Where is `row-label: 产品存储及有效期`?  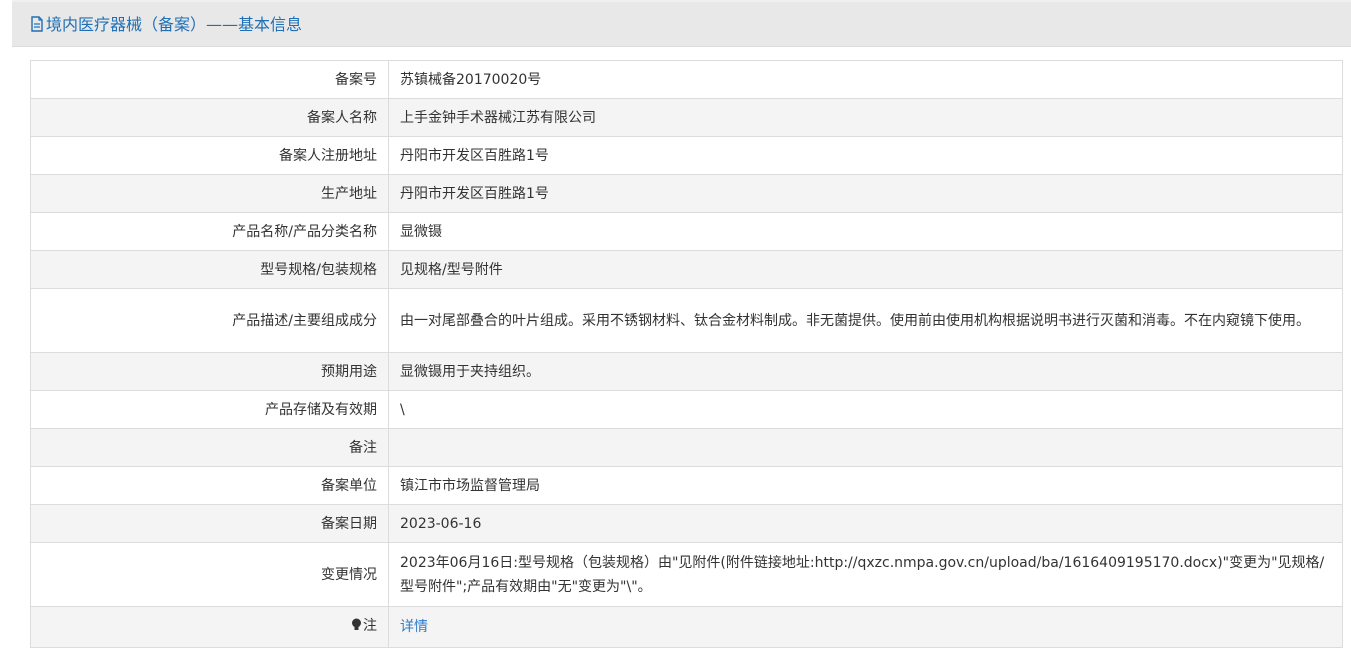 row-label: 产品存储及有效期 is located at coordinates (209, 409).